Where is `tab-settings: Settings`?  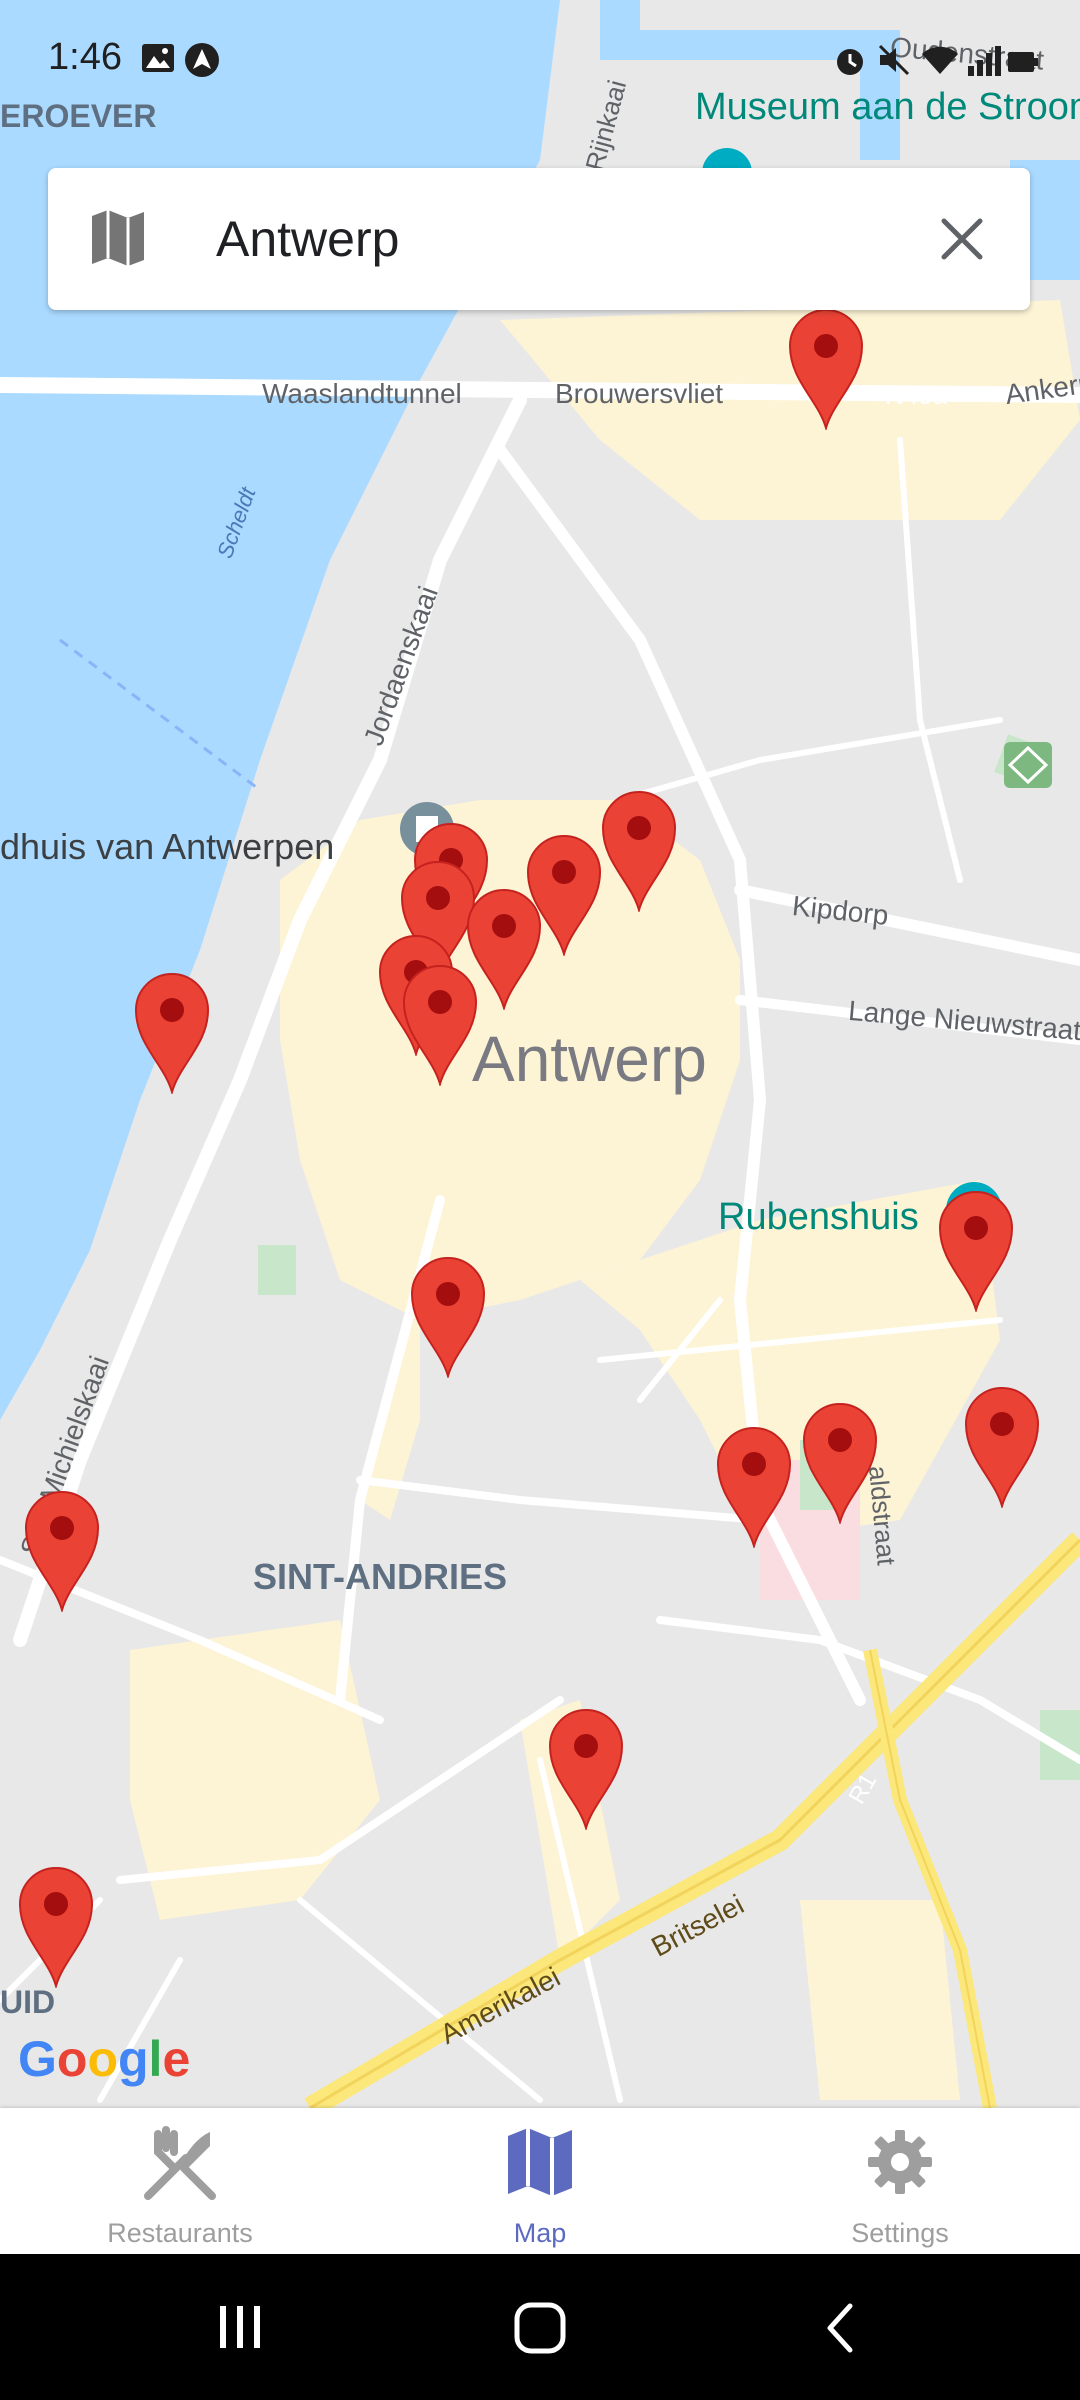
tab-settings: Settings is located at coordinates (900, 2181).